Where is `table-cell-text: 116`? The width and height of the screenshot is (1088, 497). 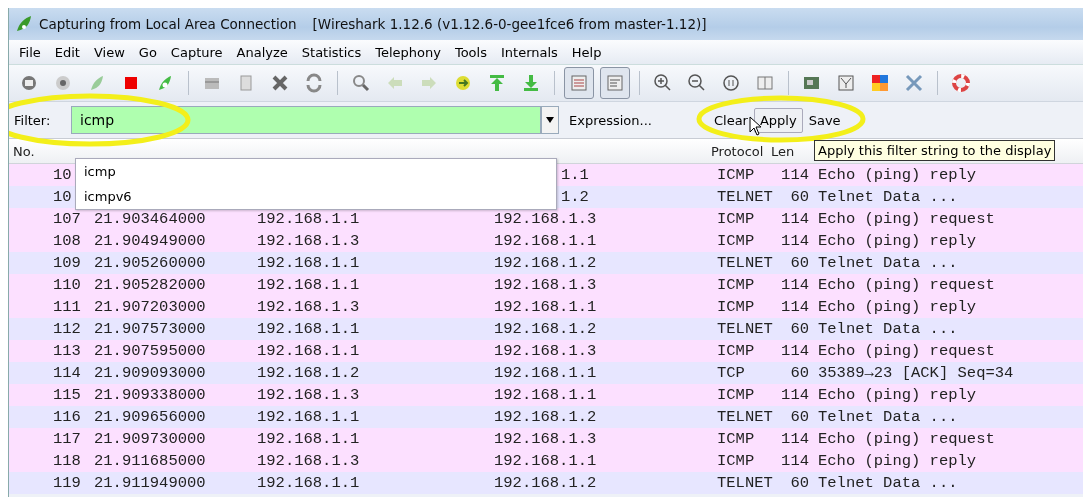 table-cell-text: 116 is located at coordinates (67, 417).